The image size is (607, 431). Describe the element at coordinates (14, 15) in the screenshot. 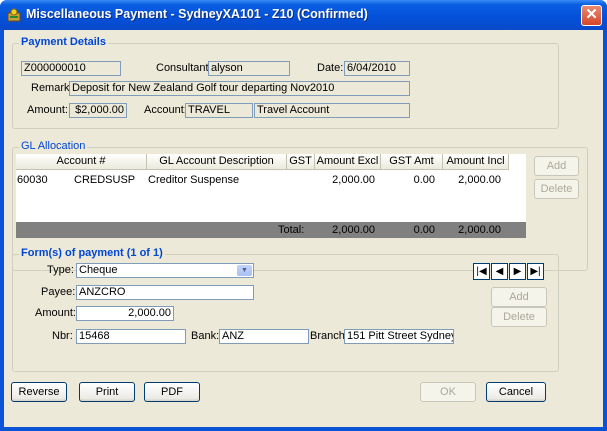

I see `payment-app-icon` at that location.